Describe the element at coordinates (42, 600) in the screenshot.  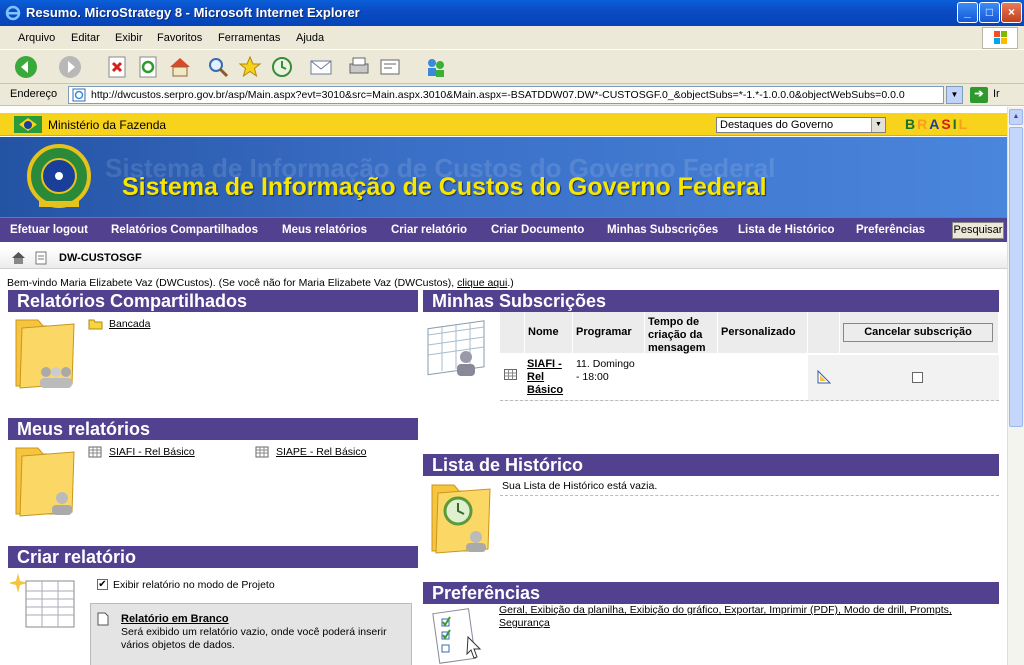
I see `new-report-icon` at that location.